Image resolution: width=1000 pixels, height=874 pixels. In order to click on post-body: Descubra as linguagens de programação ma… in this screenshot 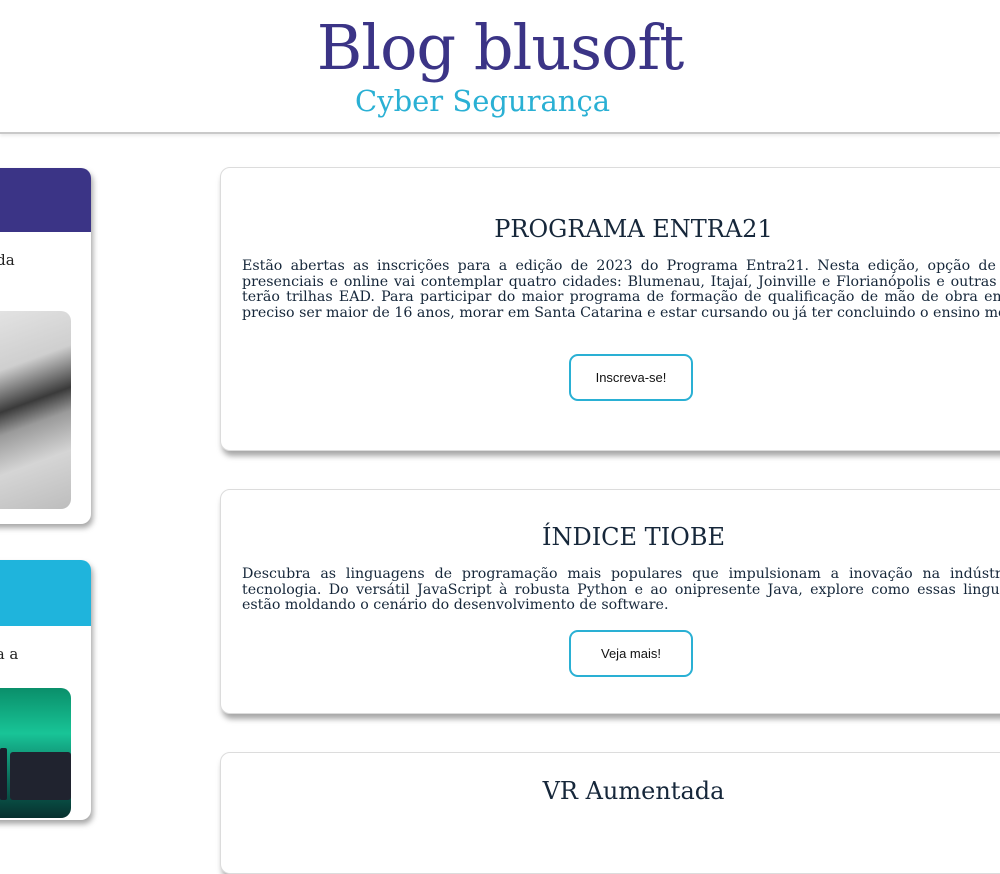, I will do `click(621, 590)`.